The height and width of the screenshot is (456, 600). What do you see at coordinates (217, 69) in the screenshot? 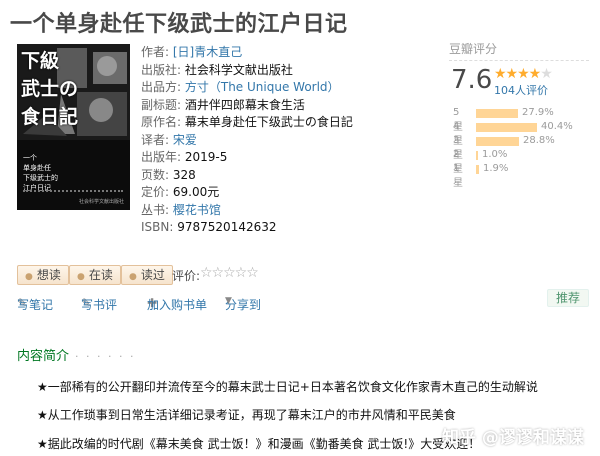
I see `info-publisher: 出版社: 社会科学文献出版社` at bounding box center [217, 69].